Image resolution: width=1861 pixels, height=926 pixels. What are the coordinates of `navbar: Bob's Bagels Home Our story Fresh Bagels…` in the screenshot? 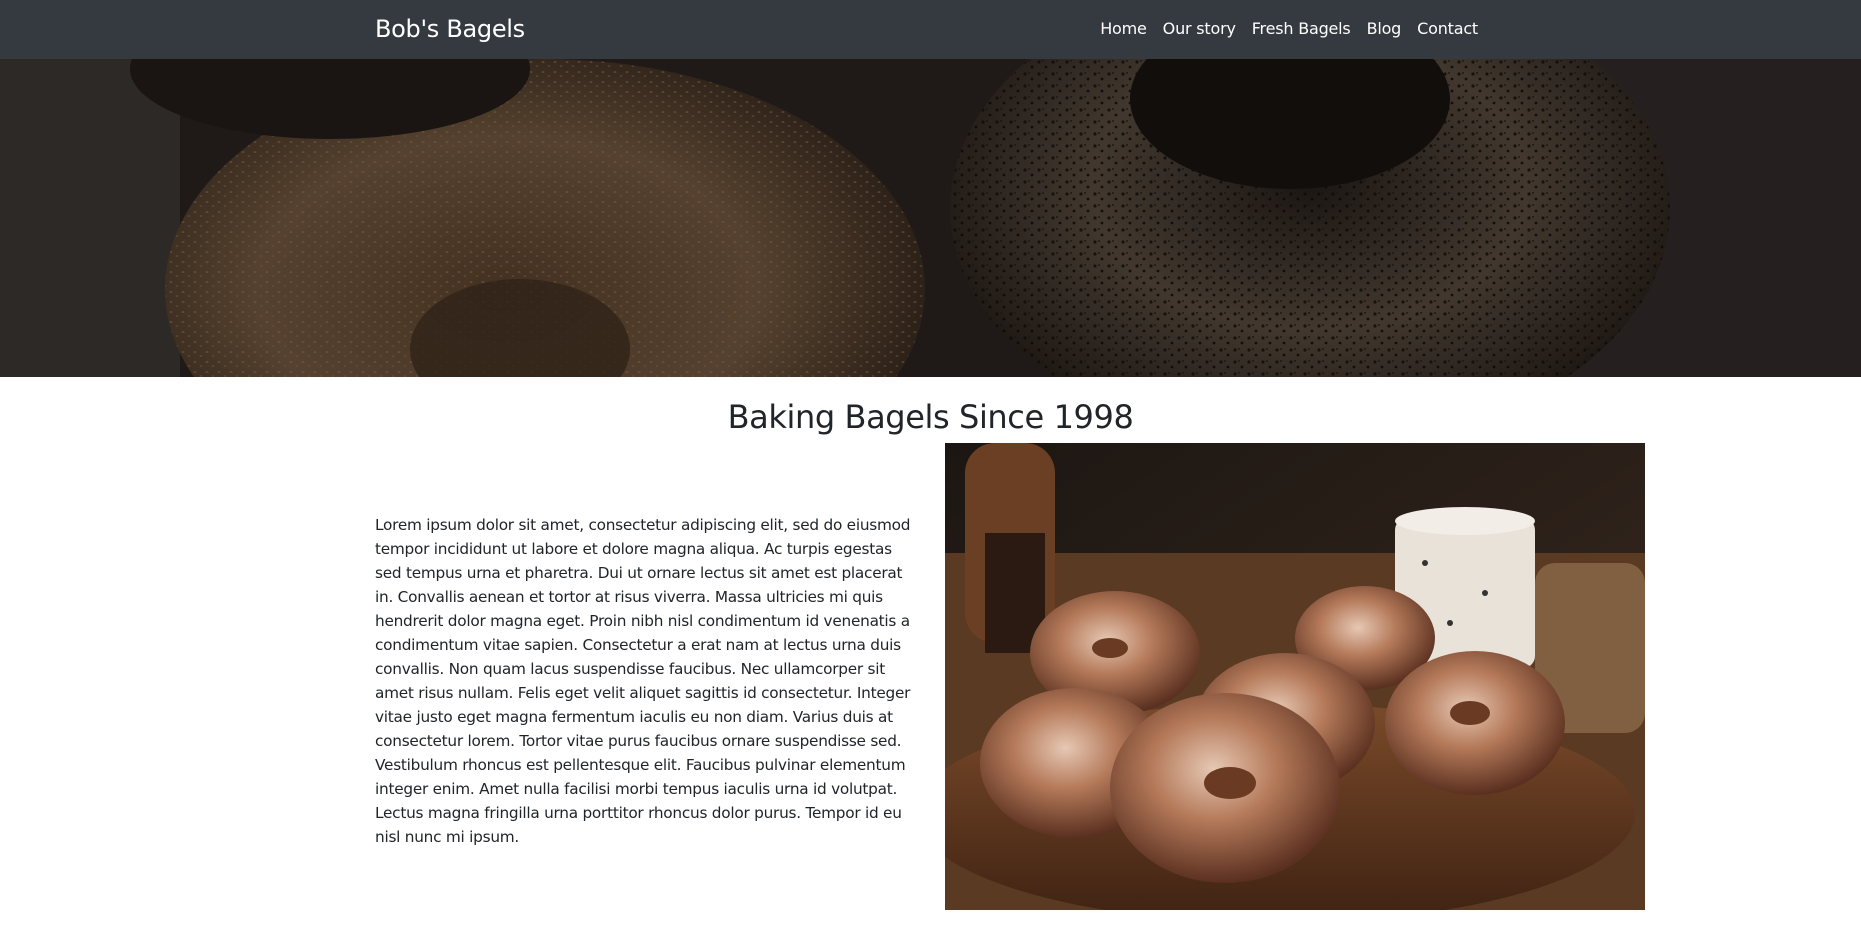 It's located at (930, 29).